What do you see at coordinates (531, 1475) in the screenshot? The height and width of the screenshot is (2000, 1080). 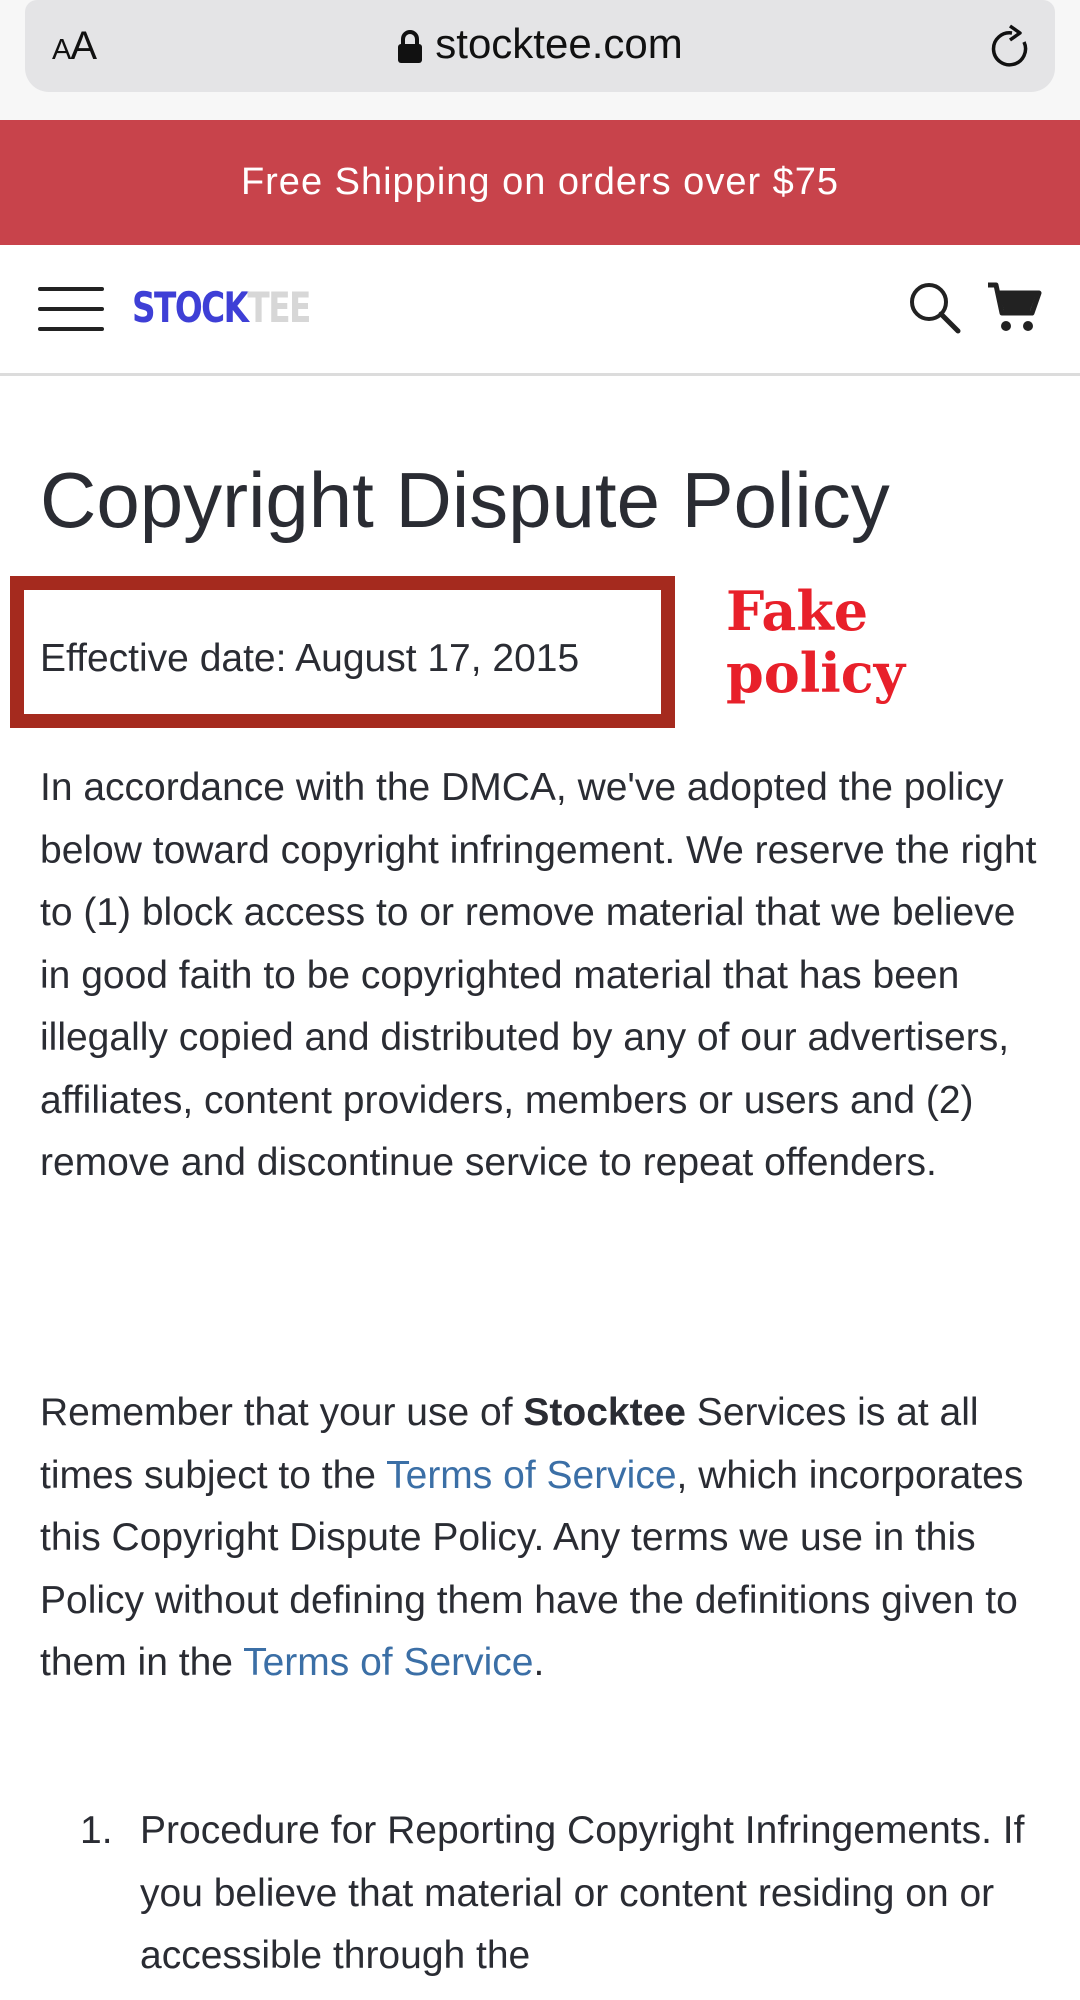 I see `terms-of-service-link: Terms of Service` at bounding box center [531, 1475].